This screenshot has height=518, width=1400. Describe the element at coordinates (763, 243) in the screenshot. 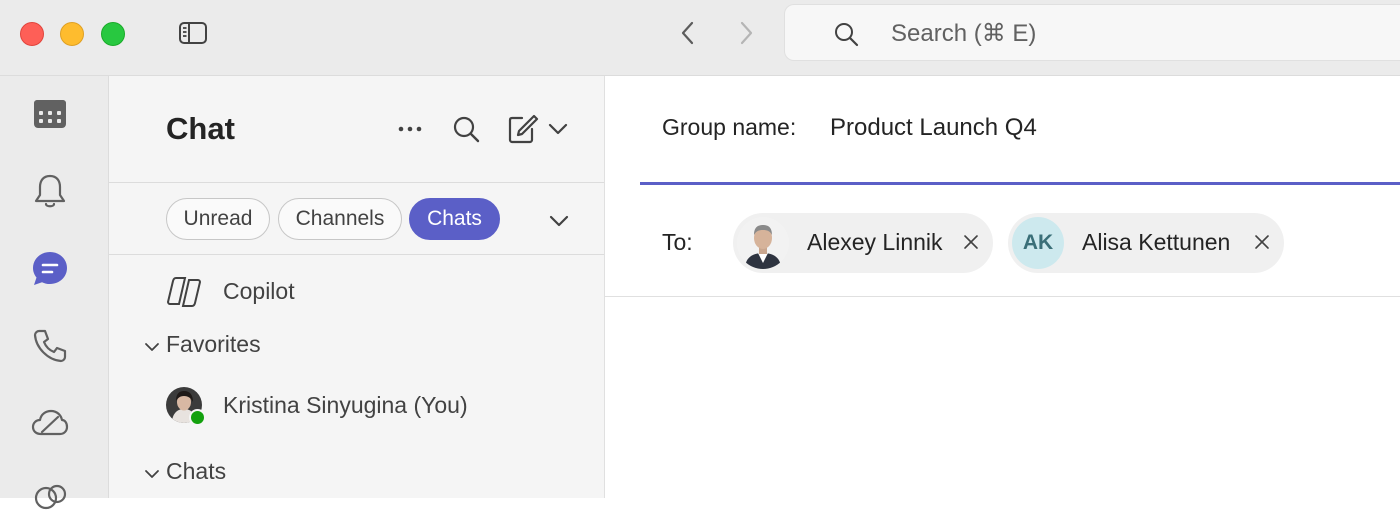

I see `avatar` at that location.